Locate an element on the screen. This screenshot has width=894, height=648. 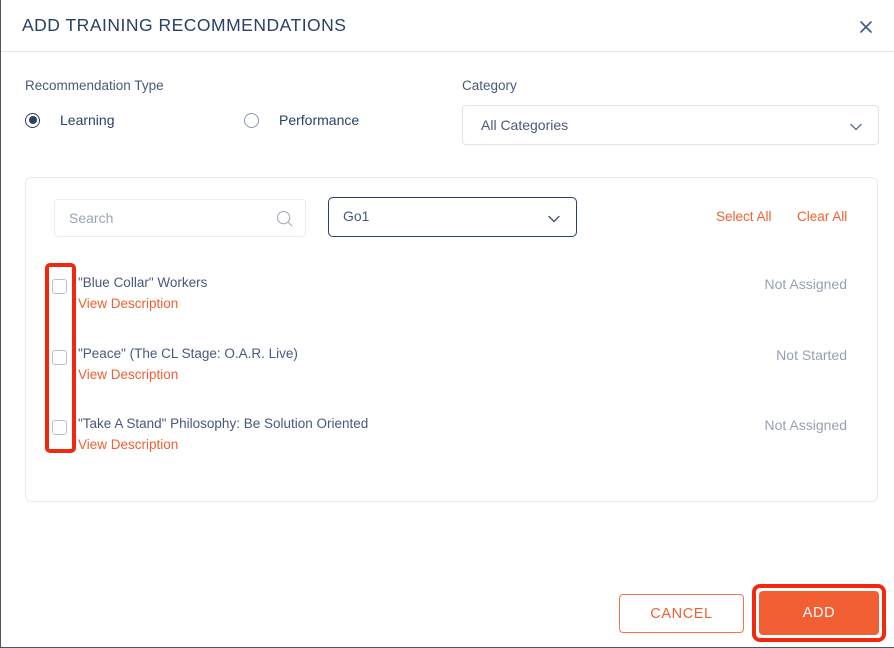
search-input: Search is located at coordinates (180, 218).